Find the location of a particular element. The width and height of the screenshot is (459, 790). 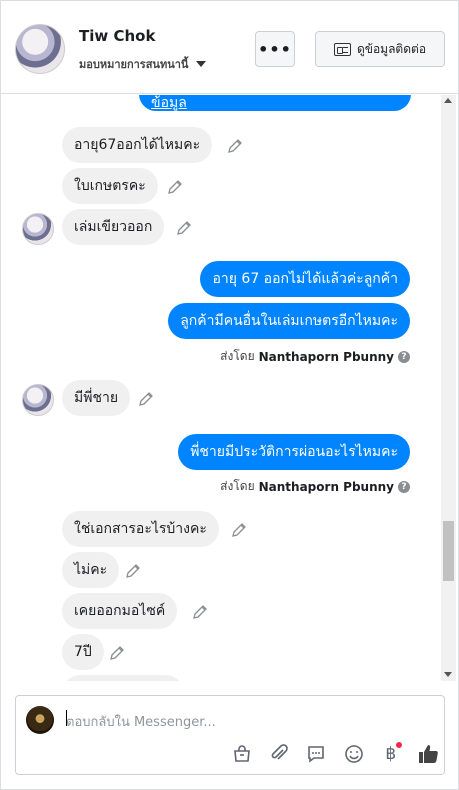

composer-toolbar: ฿ is located at coordinates (335, 754).